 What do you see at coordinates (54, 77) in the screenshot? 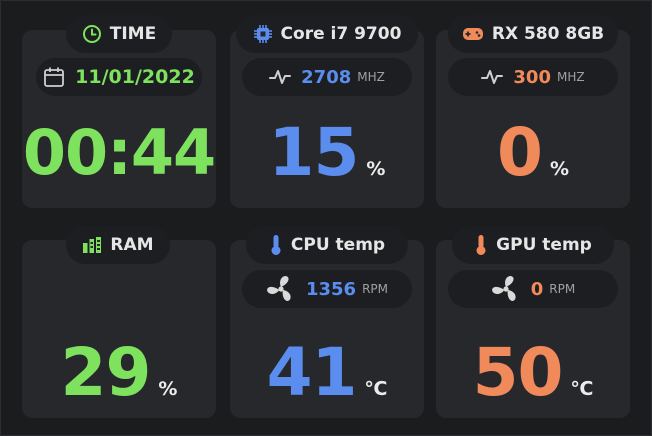
I see `calendar-icon` at bounding box center [54, 77].